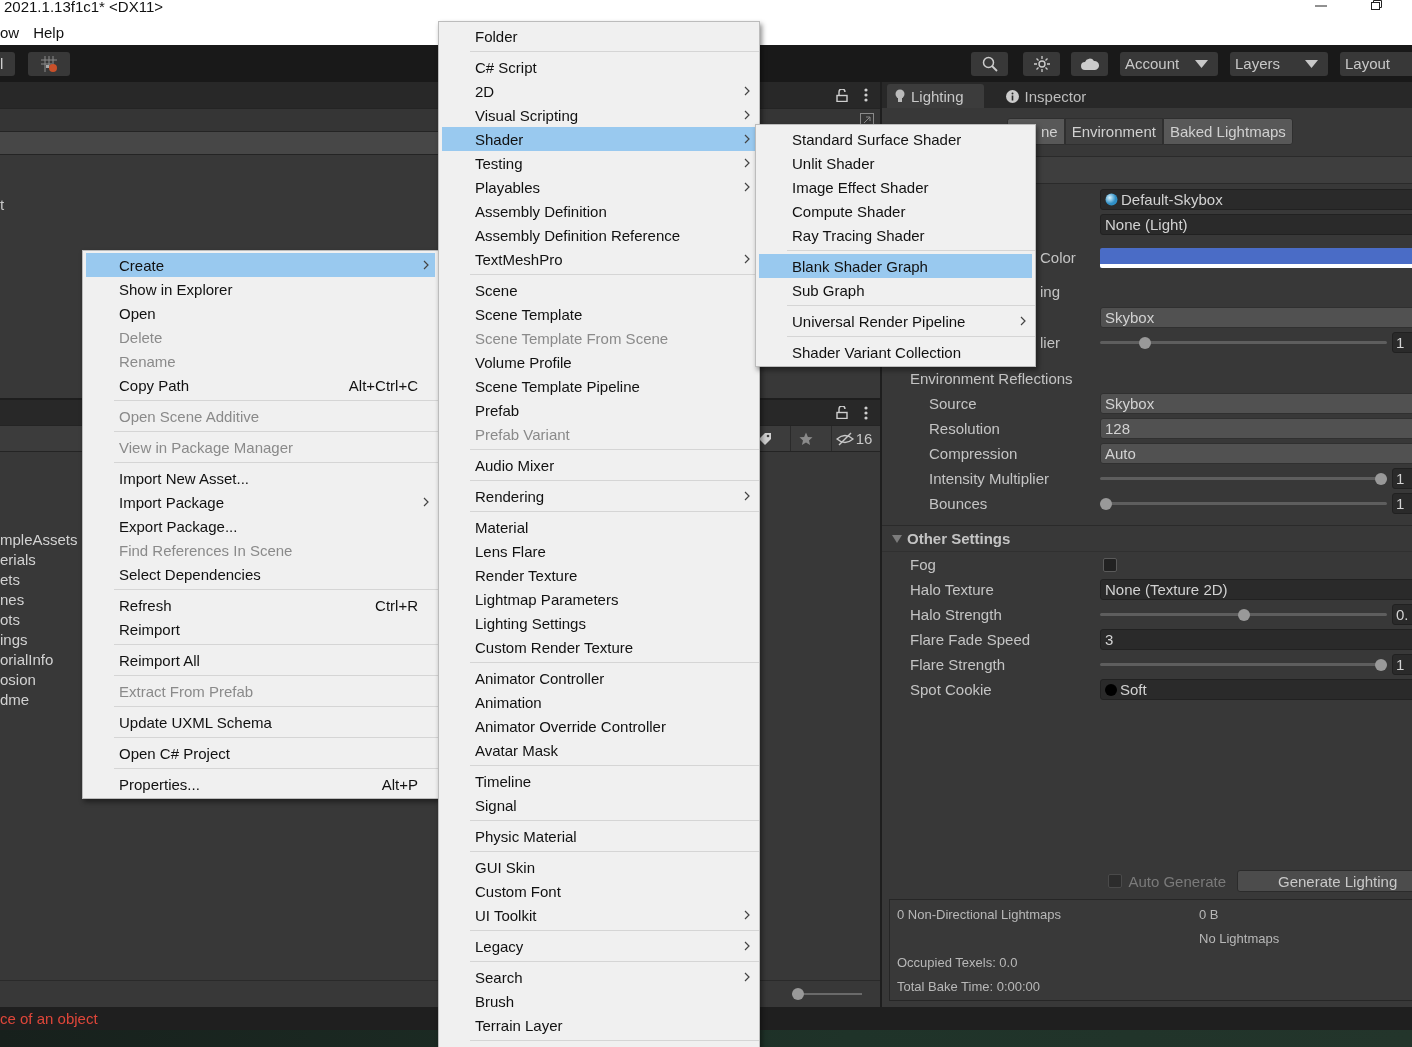  Describe the element at coordinates (599, 750) in the screenshot. I see `menu-item: Avatar Mask` at that location.